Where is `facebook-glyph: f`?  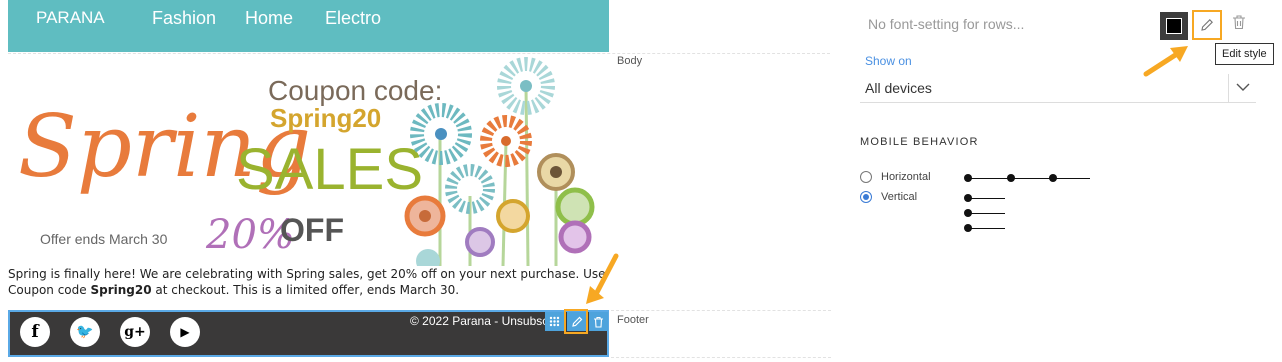
facebook-glyph: f is located at coordinates (35, 332).